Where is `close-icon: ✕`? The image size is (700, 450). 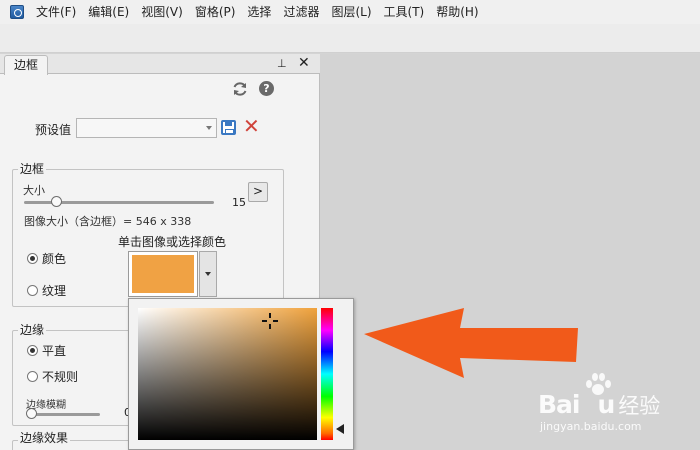 close-icon: ✕ is located at coordinates (304, 63).